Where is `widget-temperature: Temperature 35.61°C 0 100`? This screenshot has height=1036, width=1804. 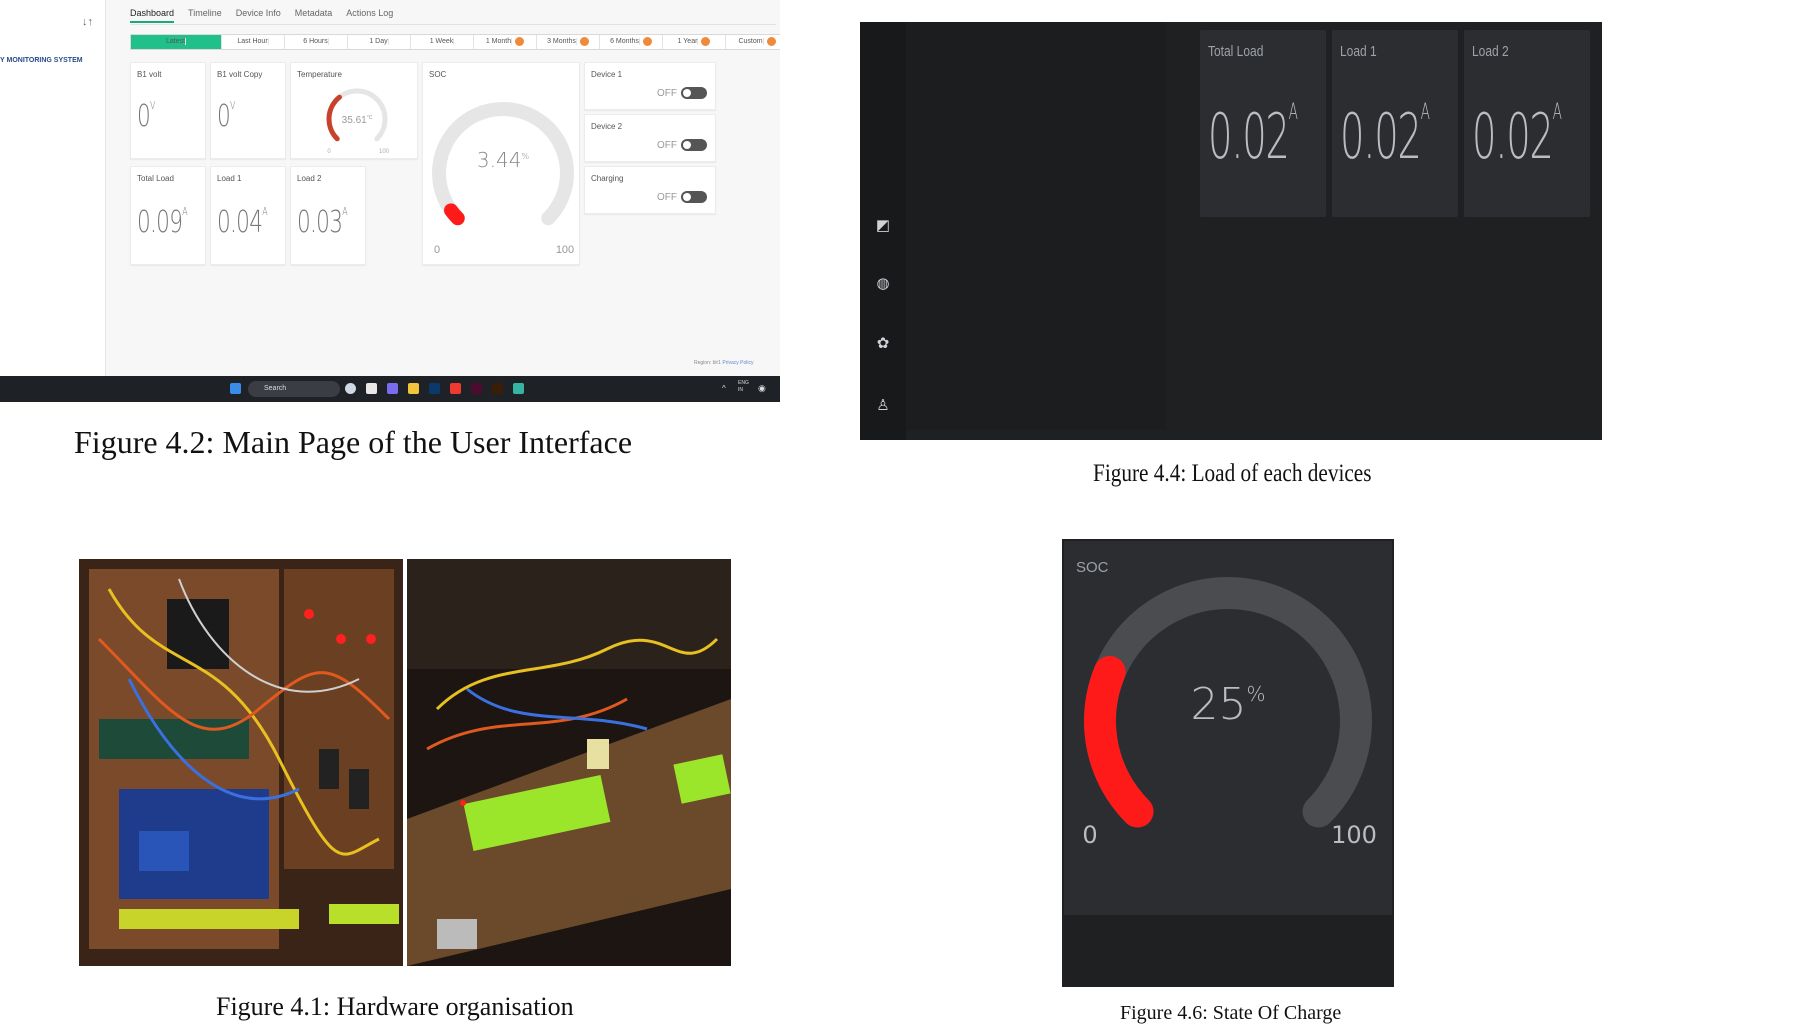
widget-temperature: Temperature 35.61°C 0 100 is located at coordinates (354, 110).